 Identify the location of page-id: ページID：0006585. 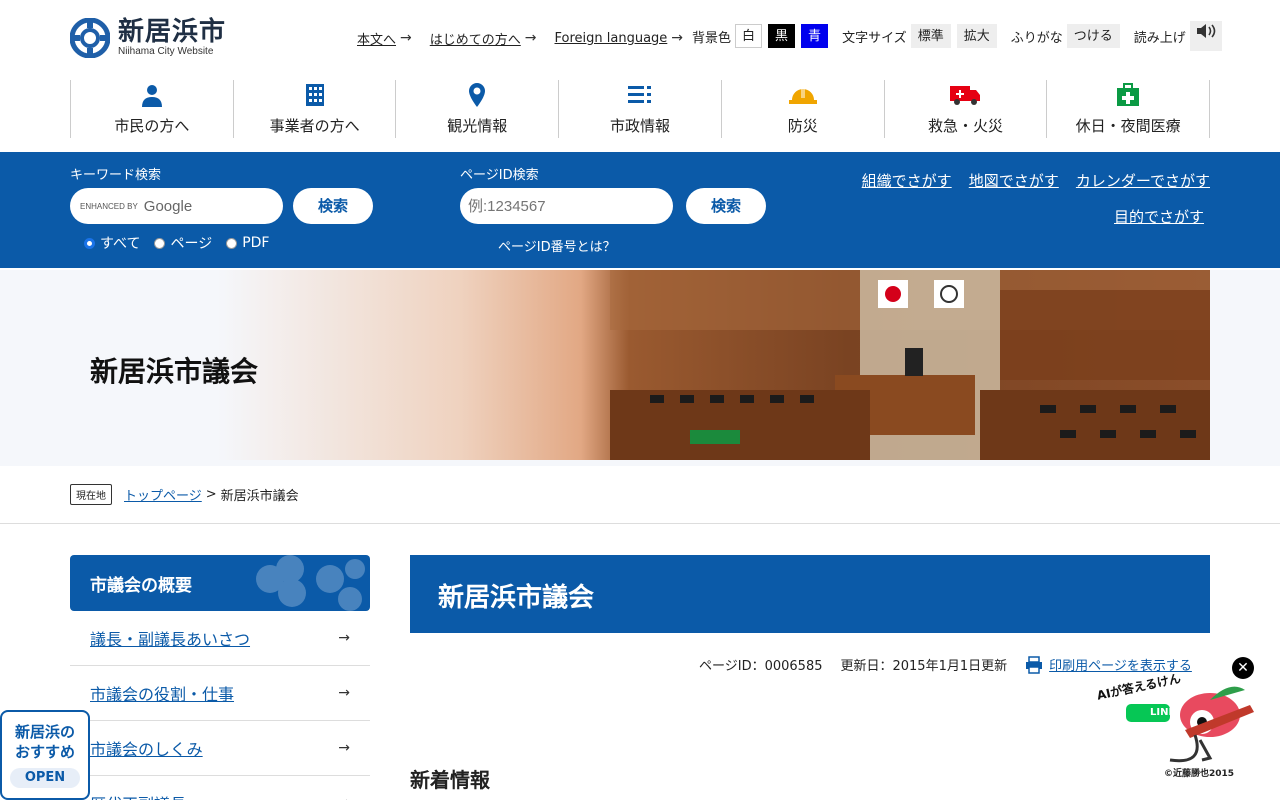
(761, 666).